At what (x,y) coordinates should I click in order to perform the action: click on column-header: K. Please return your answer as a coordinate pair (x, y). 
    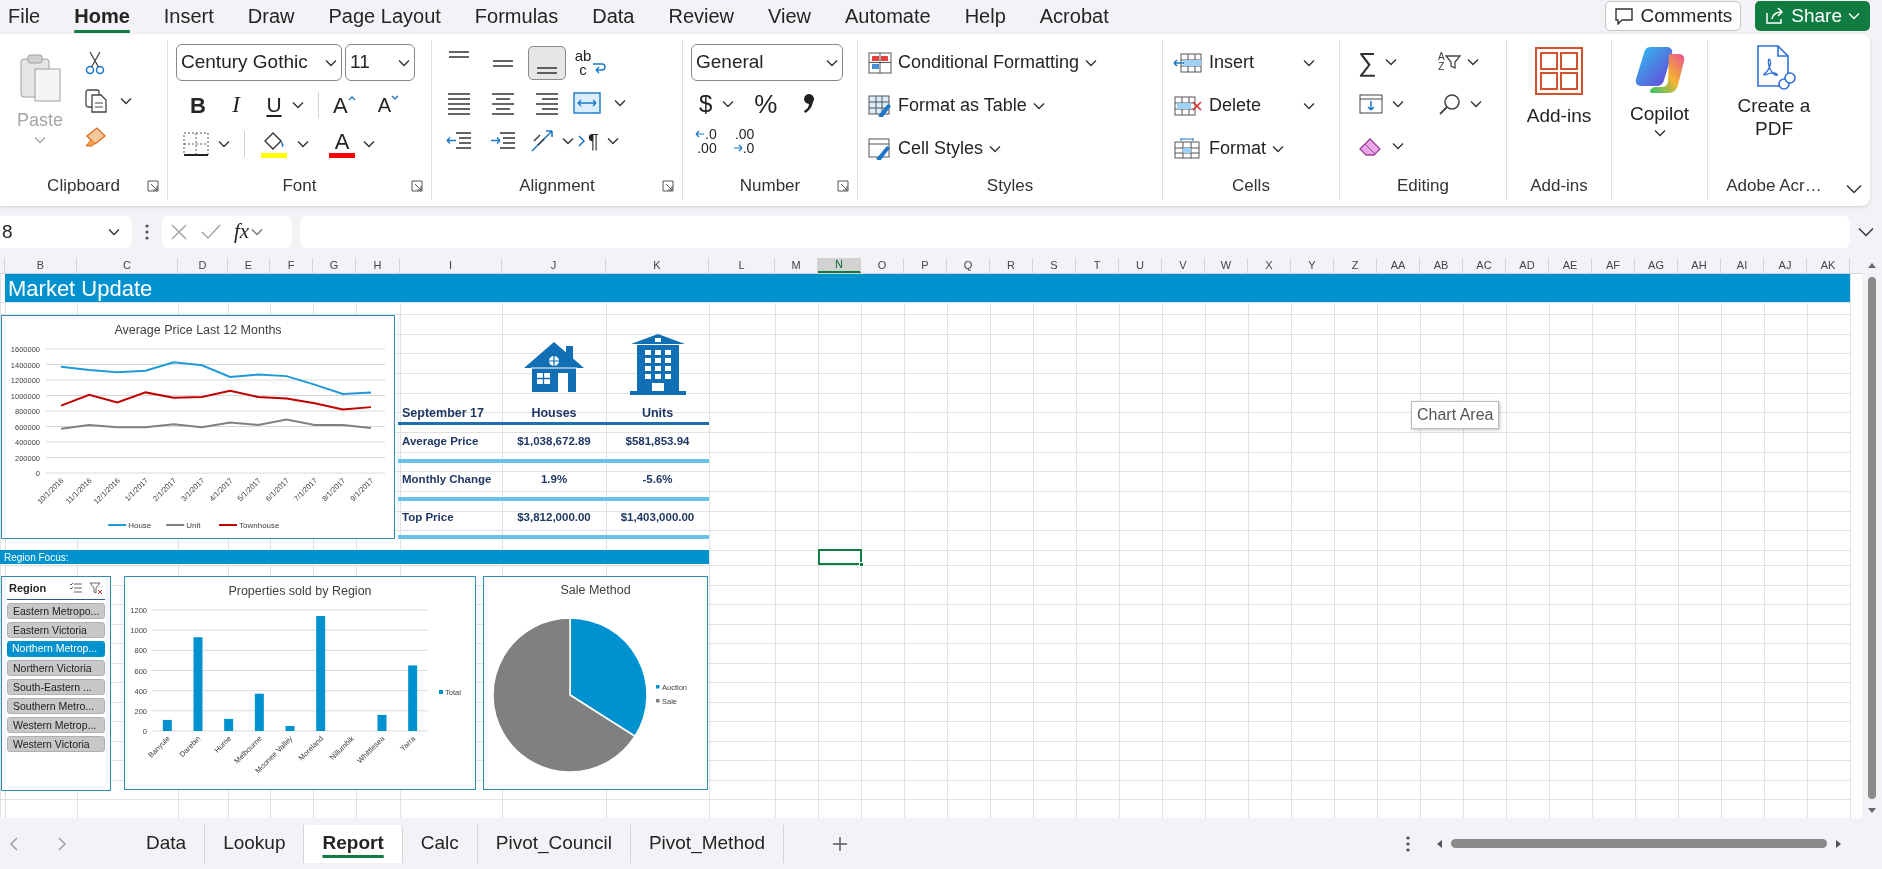
    Looking at the image, I should click on (657, 265).